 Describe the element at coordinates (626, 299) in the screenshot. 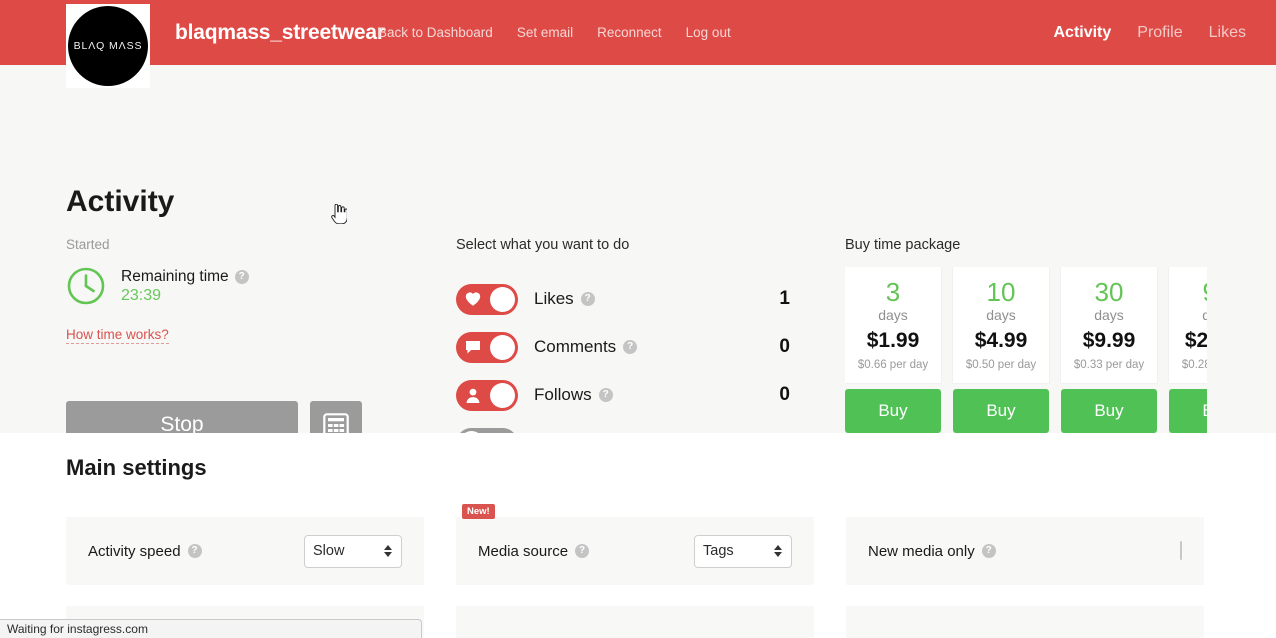

I see `action-row-likes: Likes ? 1` at that location.